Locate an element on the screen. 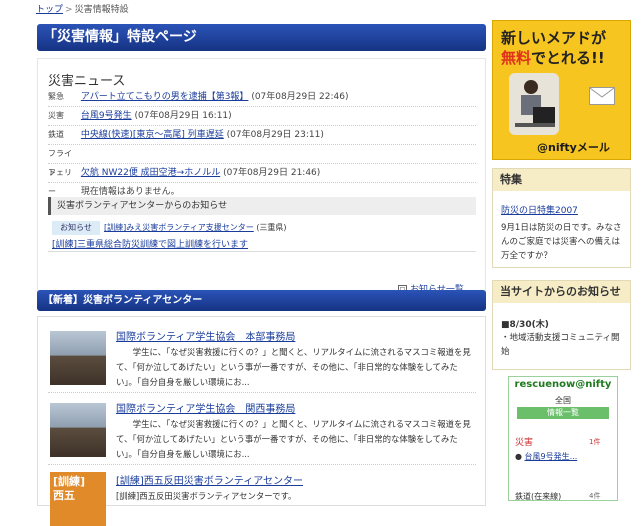 The height and width of the screenshot is (526, 641). notice-item-suffix: (三重県) is located at coordinates (271, 227).